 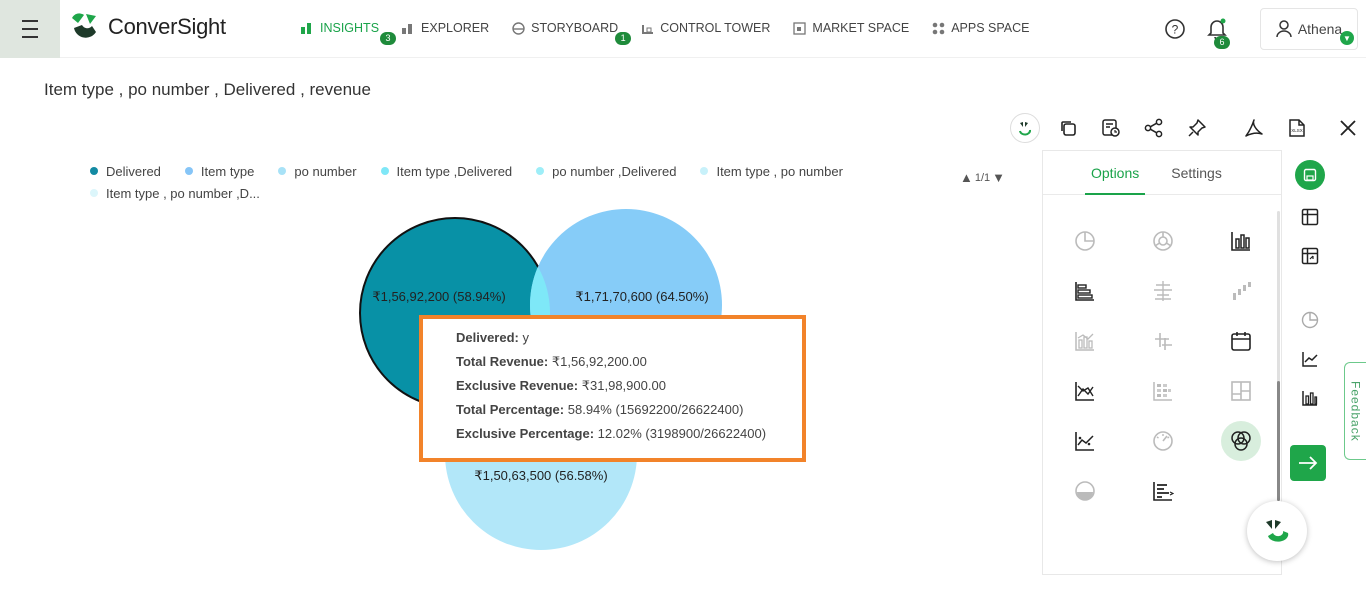 I want to click on app-logo: ConverSight, so click(x=147, y=27).